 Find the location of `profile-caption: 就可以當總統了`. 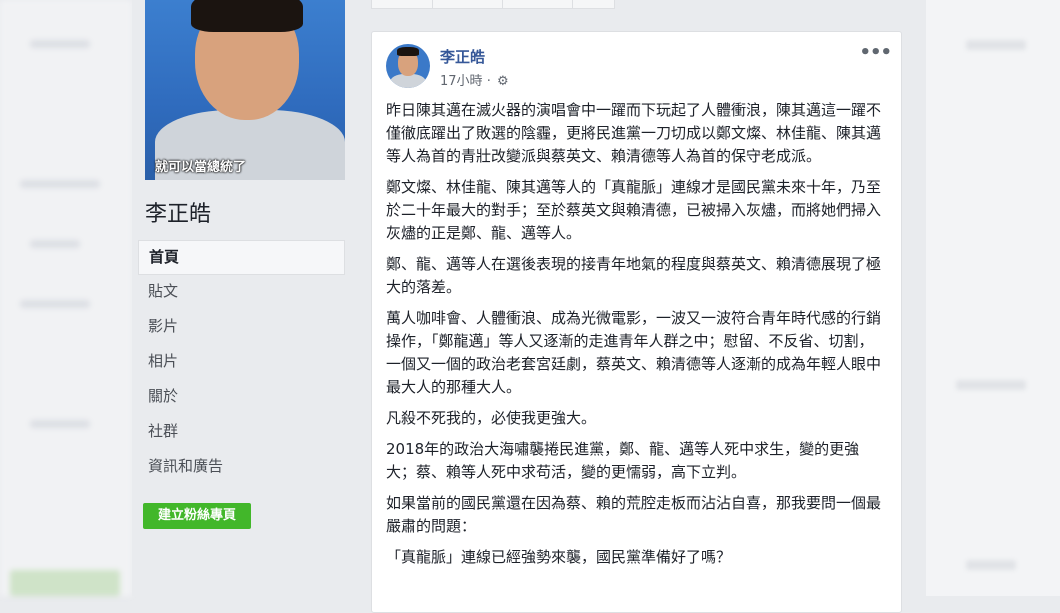

profile-caption: 就可以當總統了 is located at coordinates (201, 167).